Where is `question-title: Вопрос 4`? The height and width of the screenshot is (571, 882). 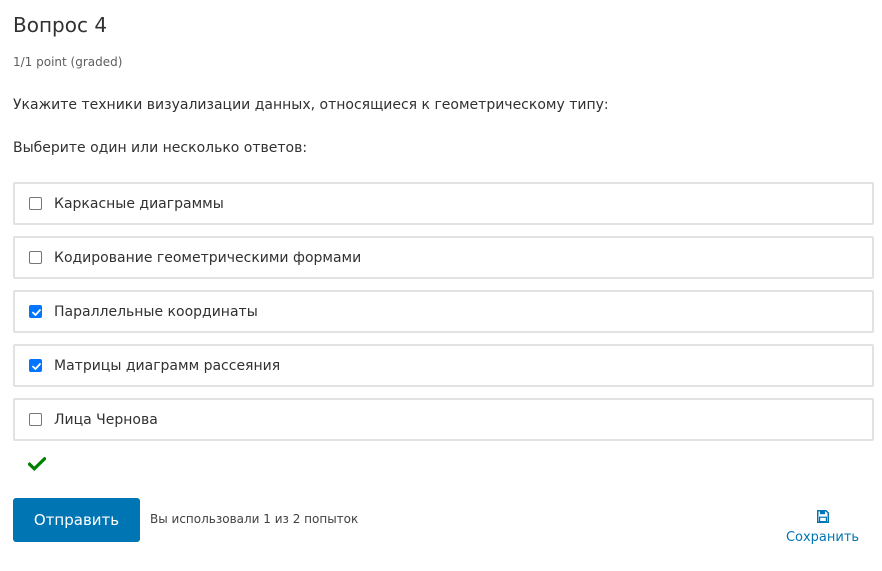
question-title: Вопрос 4 is located at coordinates (60, 25).